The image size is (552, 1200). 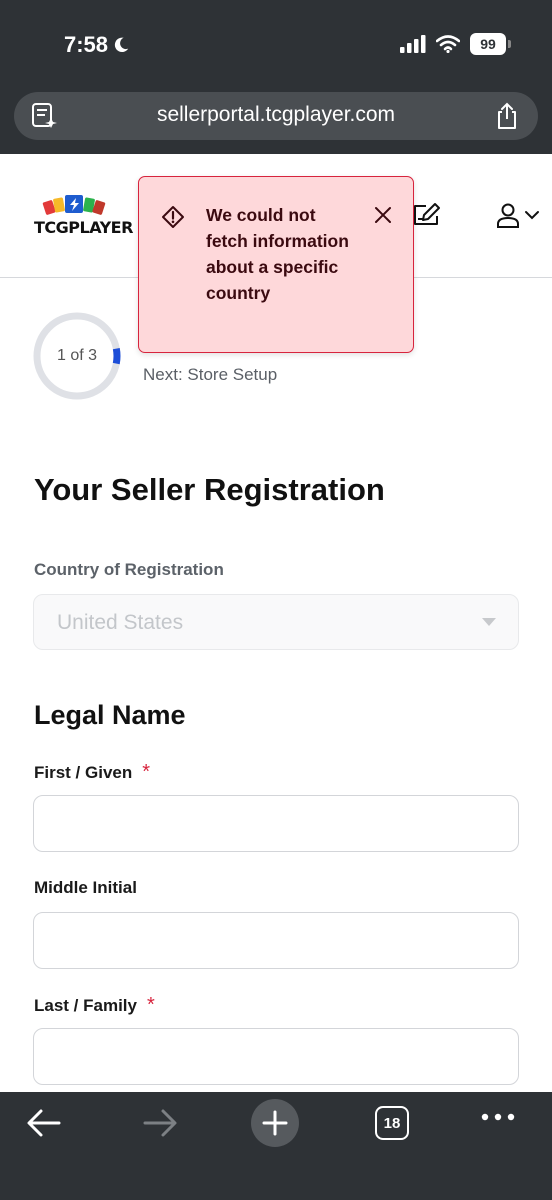 I want to click on more-options-icon, so click(x=498, y=1117).